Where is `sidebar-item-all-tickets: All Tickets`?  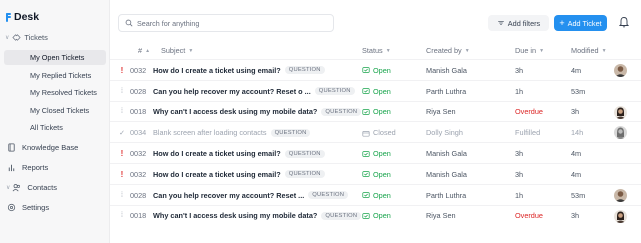
sidebar-item-all-tickets: All Tickets is located at coordinates (55, 127).